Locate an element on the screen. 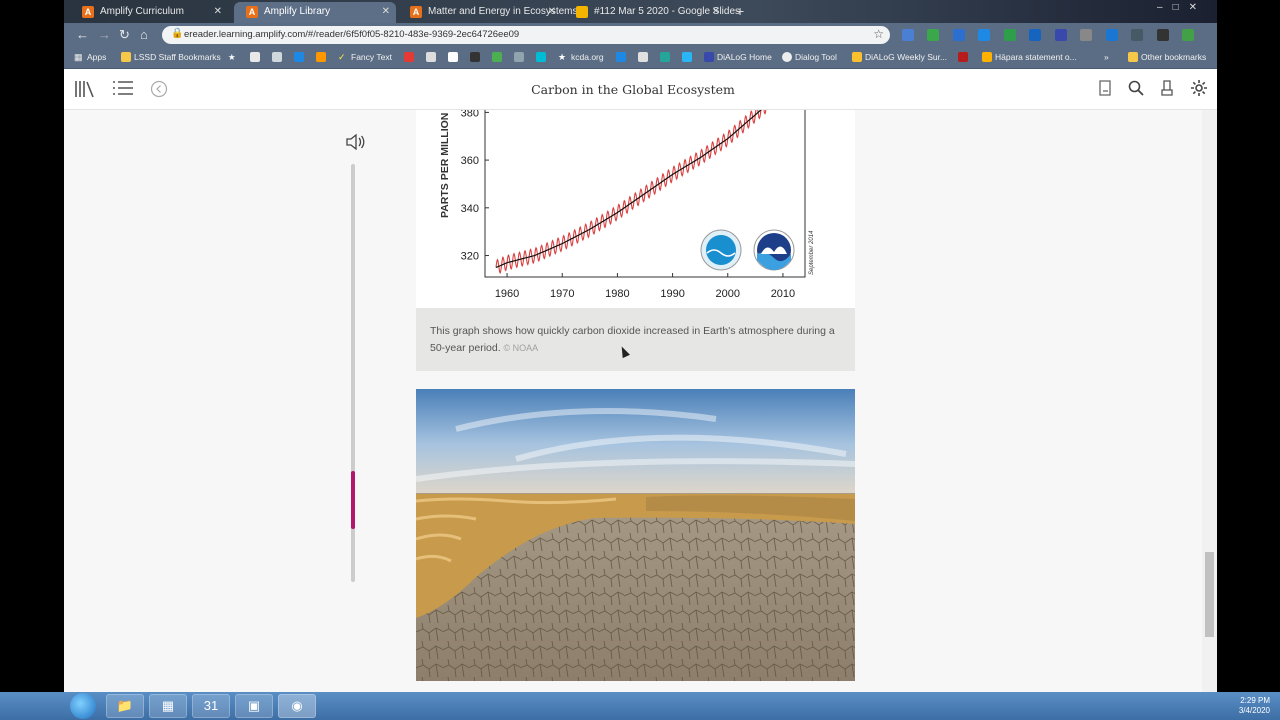  gear-icon is located at coordinates (1199, 90).